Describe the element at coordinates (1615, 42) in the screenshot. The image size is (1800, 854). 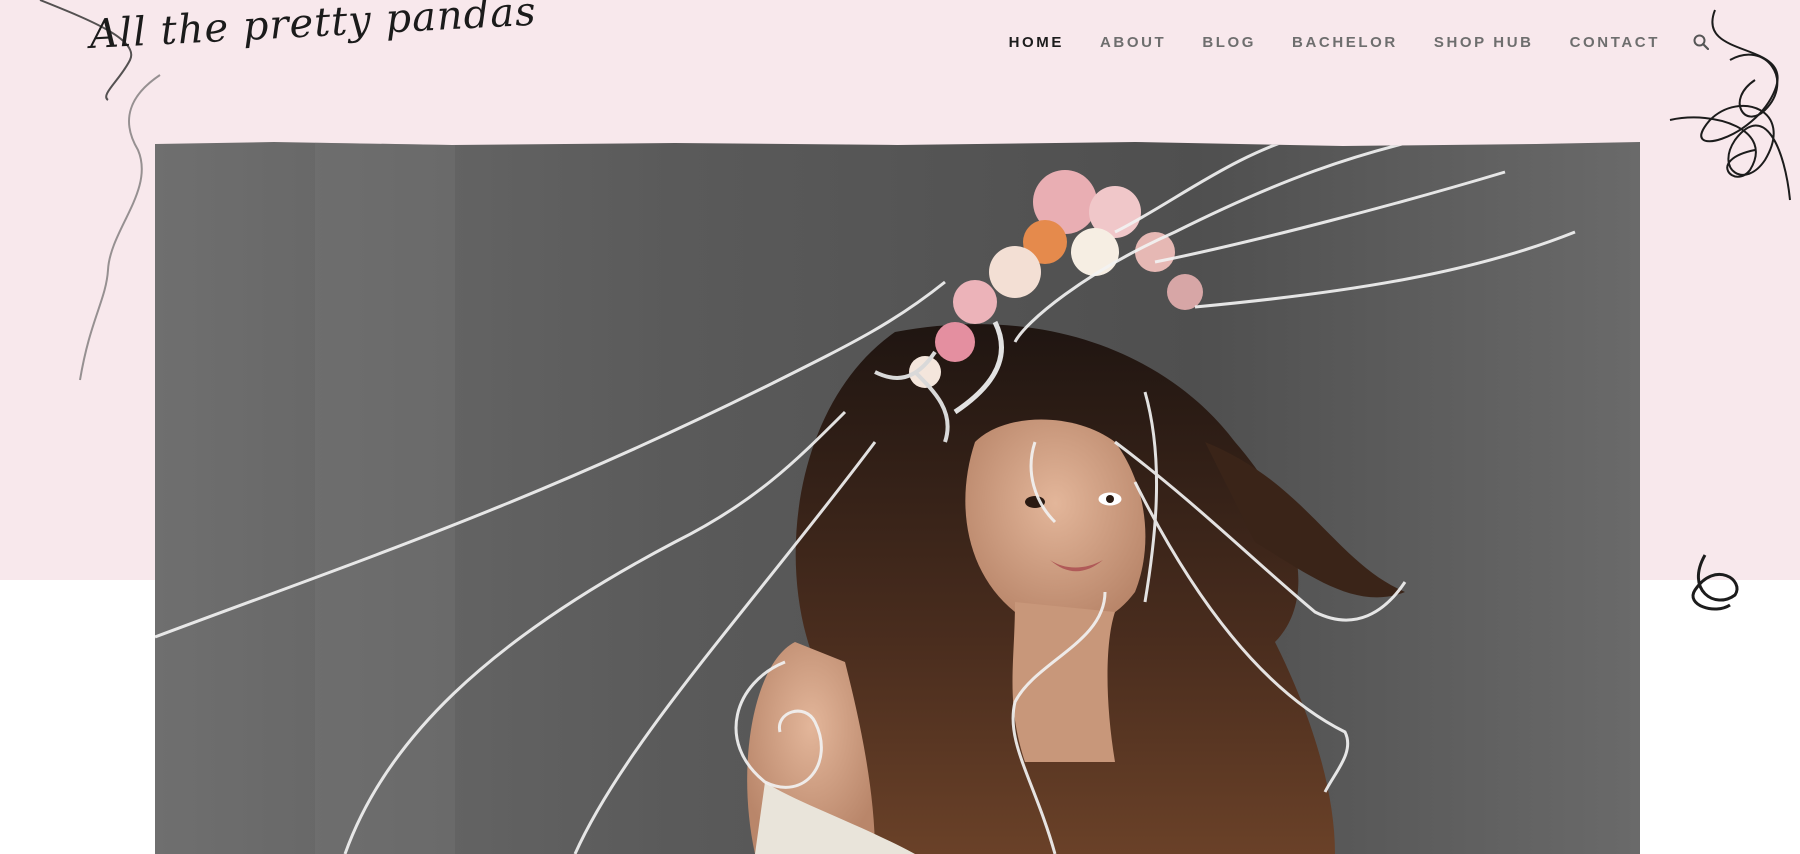
I see `nav-contact: CONTACT` at that location.